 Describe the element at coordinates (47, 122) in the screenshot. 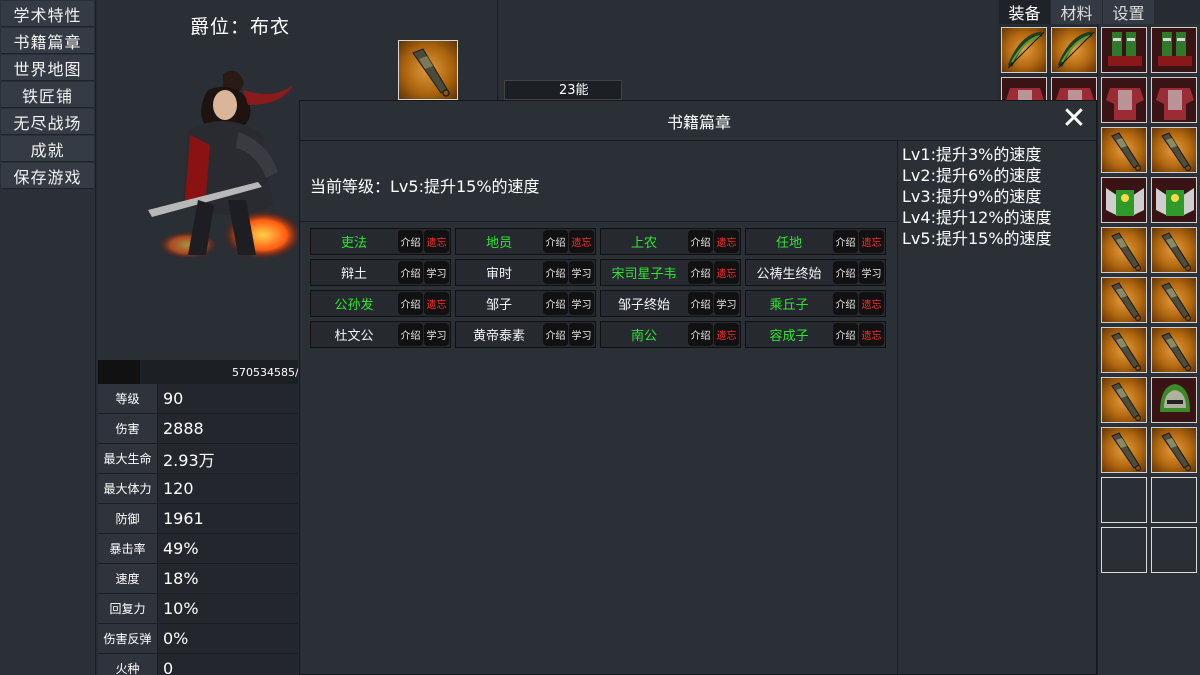

I see `menu-item: 无尽战场` at that location.